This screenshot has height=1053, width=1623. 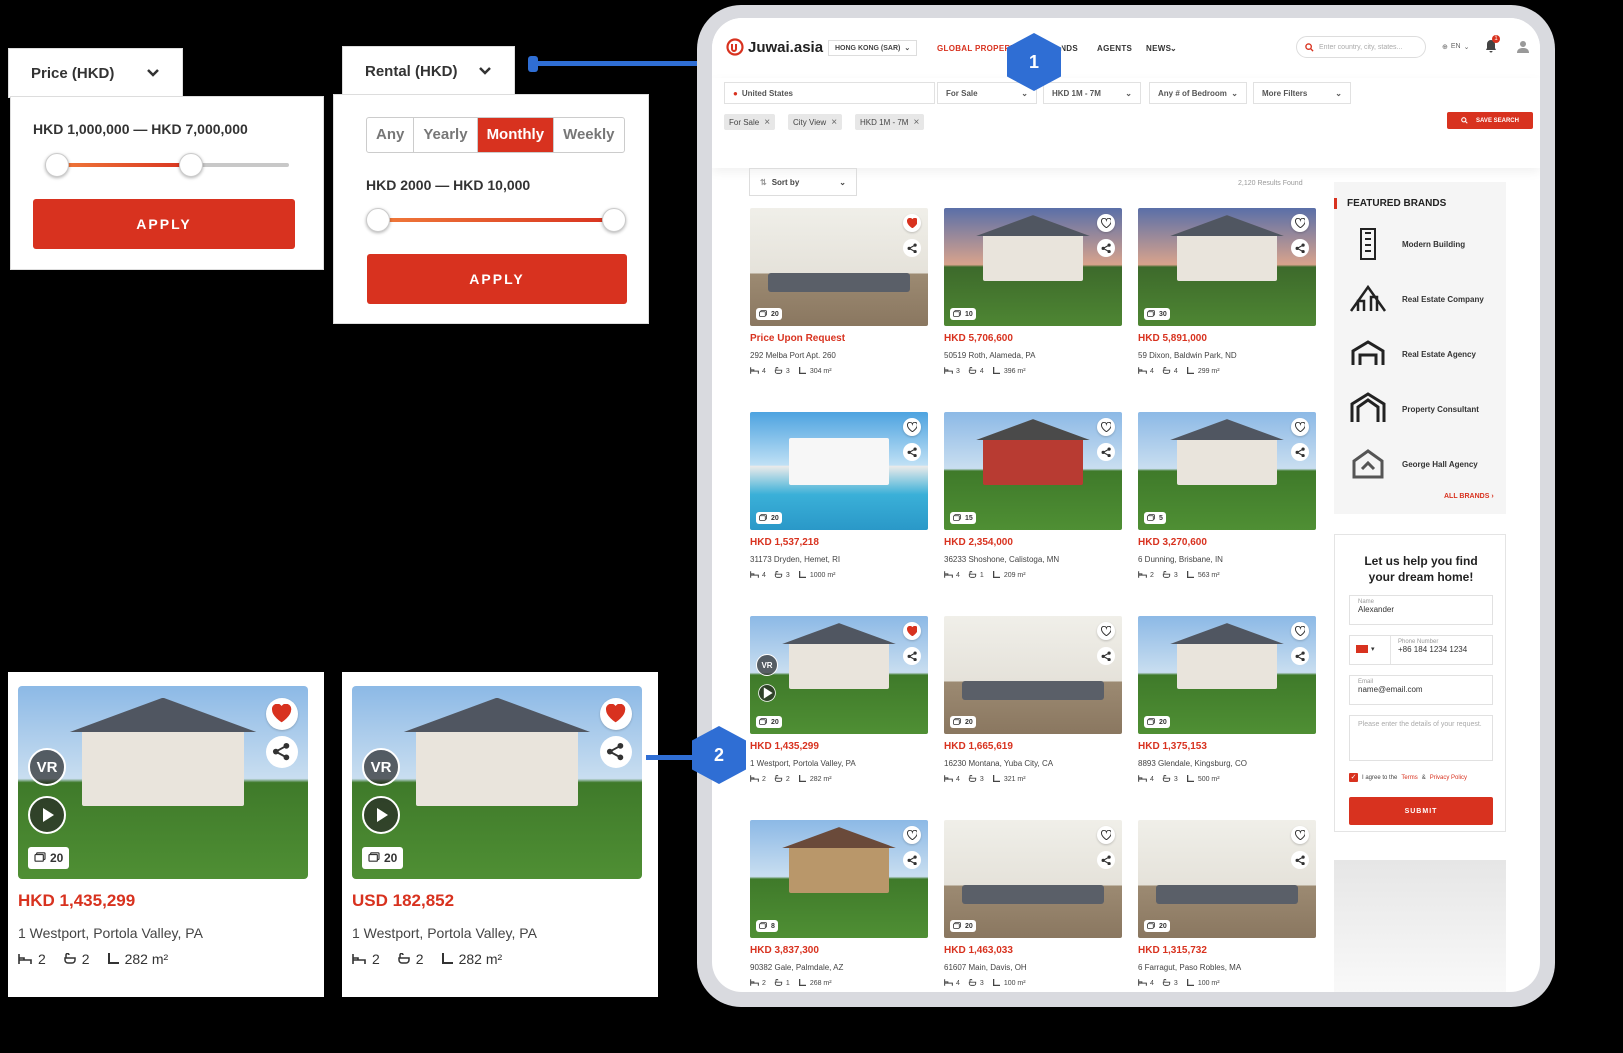 What do you see at coordinates (1365, 649) in the screenshot?
I see `country-code-select: ▾` at bounding box center [1365, 649].